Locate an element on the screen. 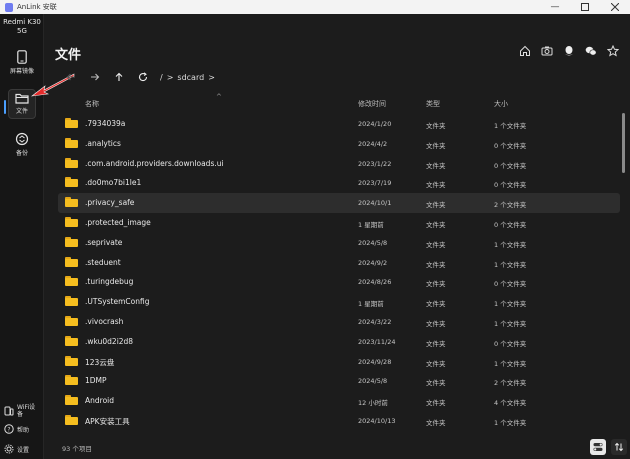 This screenshot has width=630, height=459. home-icon is located at coordinates (525, 50).